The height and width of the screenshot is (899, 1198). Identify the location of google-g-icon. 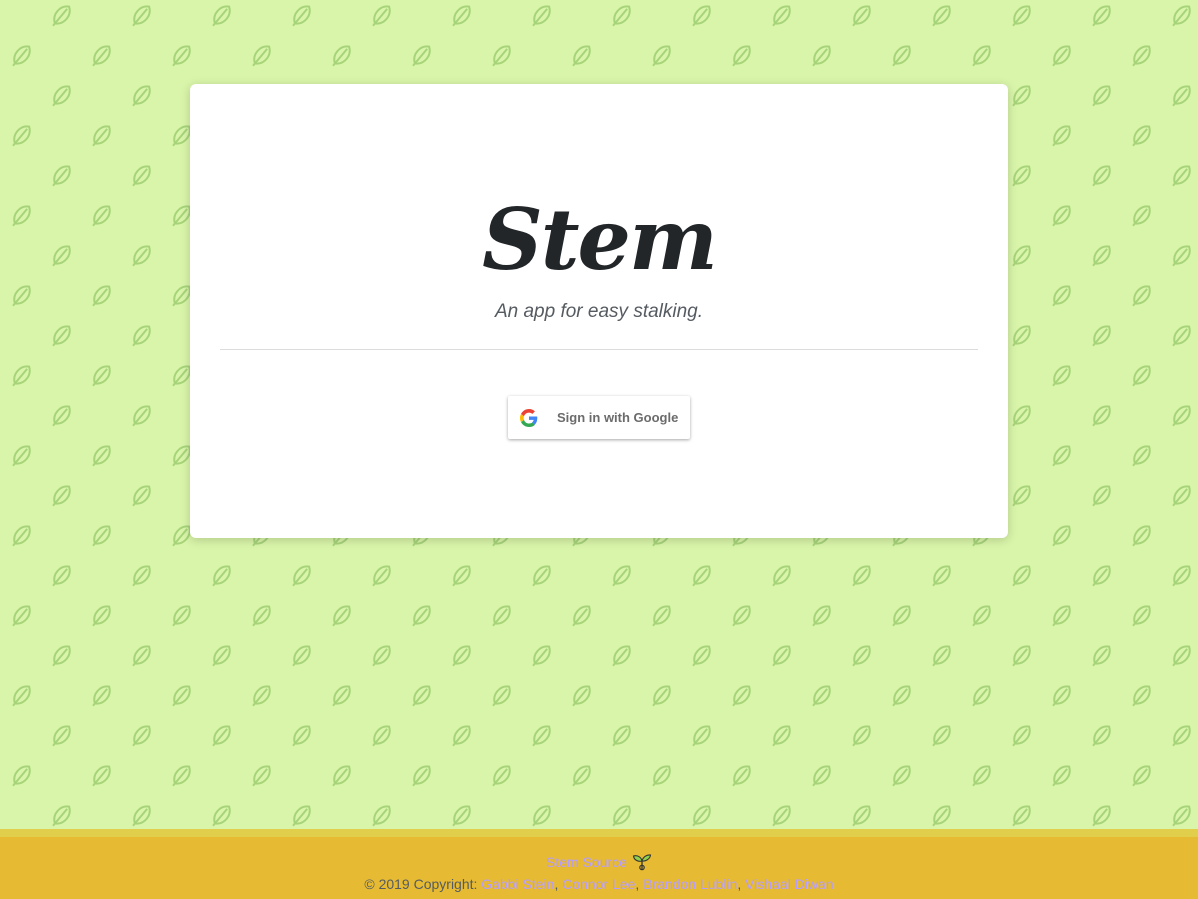
(529, 418).